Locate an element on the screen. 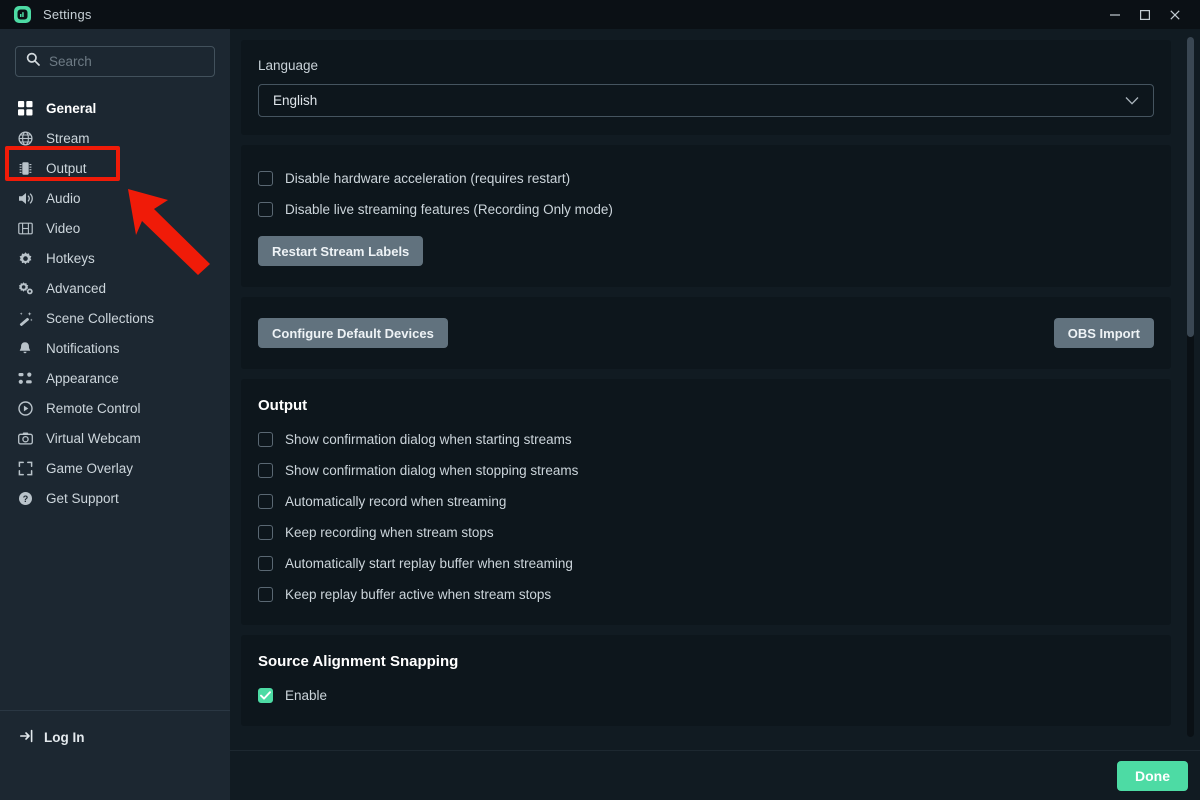 The width and height of the screenshot is (1200, 800). sidebar-item-general: General is located at coordinates (115, 108).